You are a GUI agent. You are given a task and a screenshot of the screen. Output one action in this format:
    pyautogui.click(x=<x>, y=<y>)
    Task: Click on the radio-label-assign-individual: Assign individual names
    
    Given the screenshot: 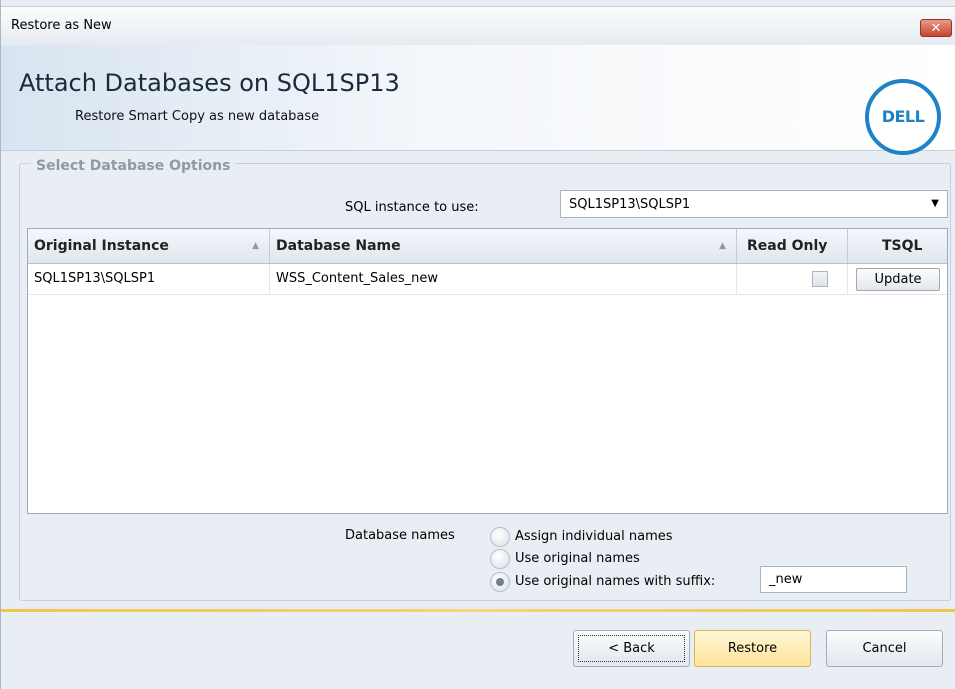 What is the action you would take?
    pyautogui.click(x=594, y=536)
    